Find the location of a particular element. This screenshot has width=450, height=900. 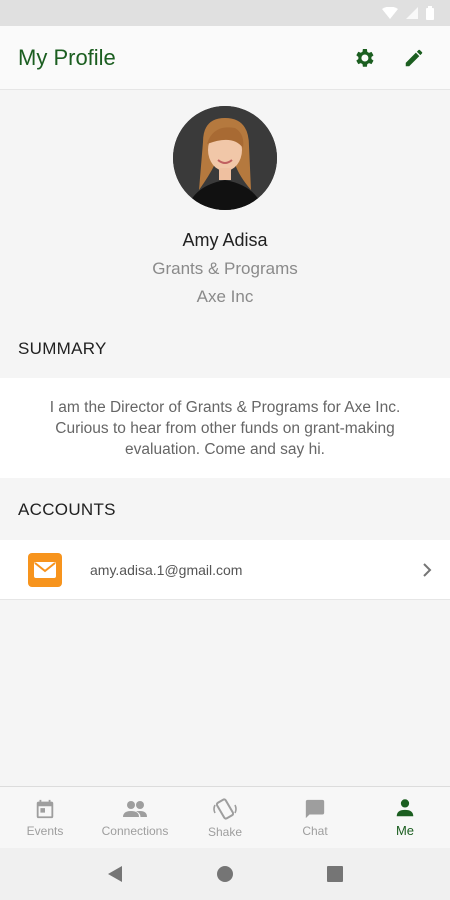

nav-item-shake: Shake is located at coordinates (225, 817).